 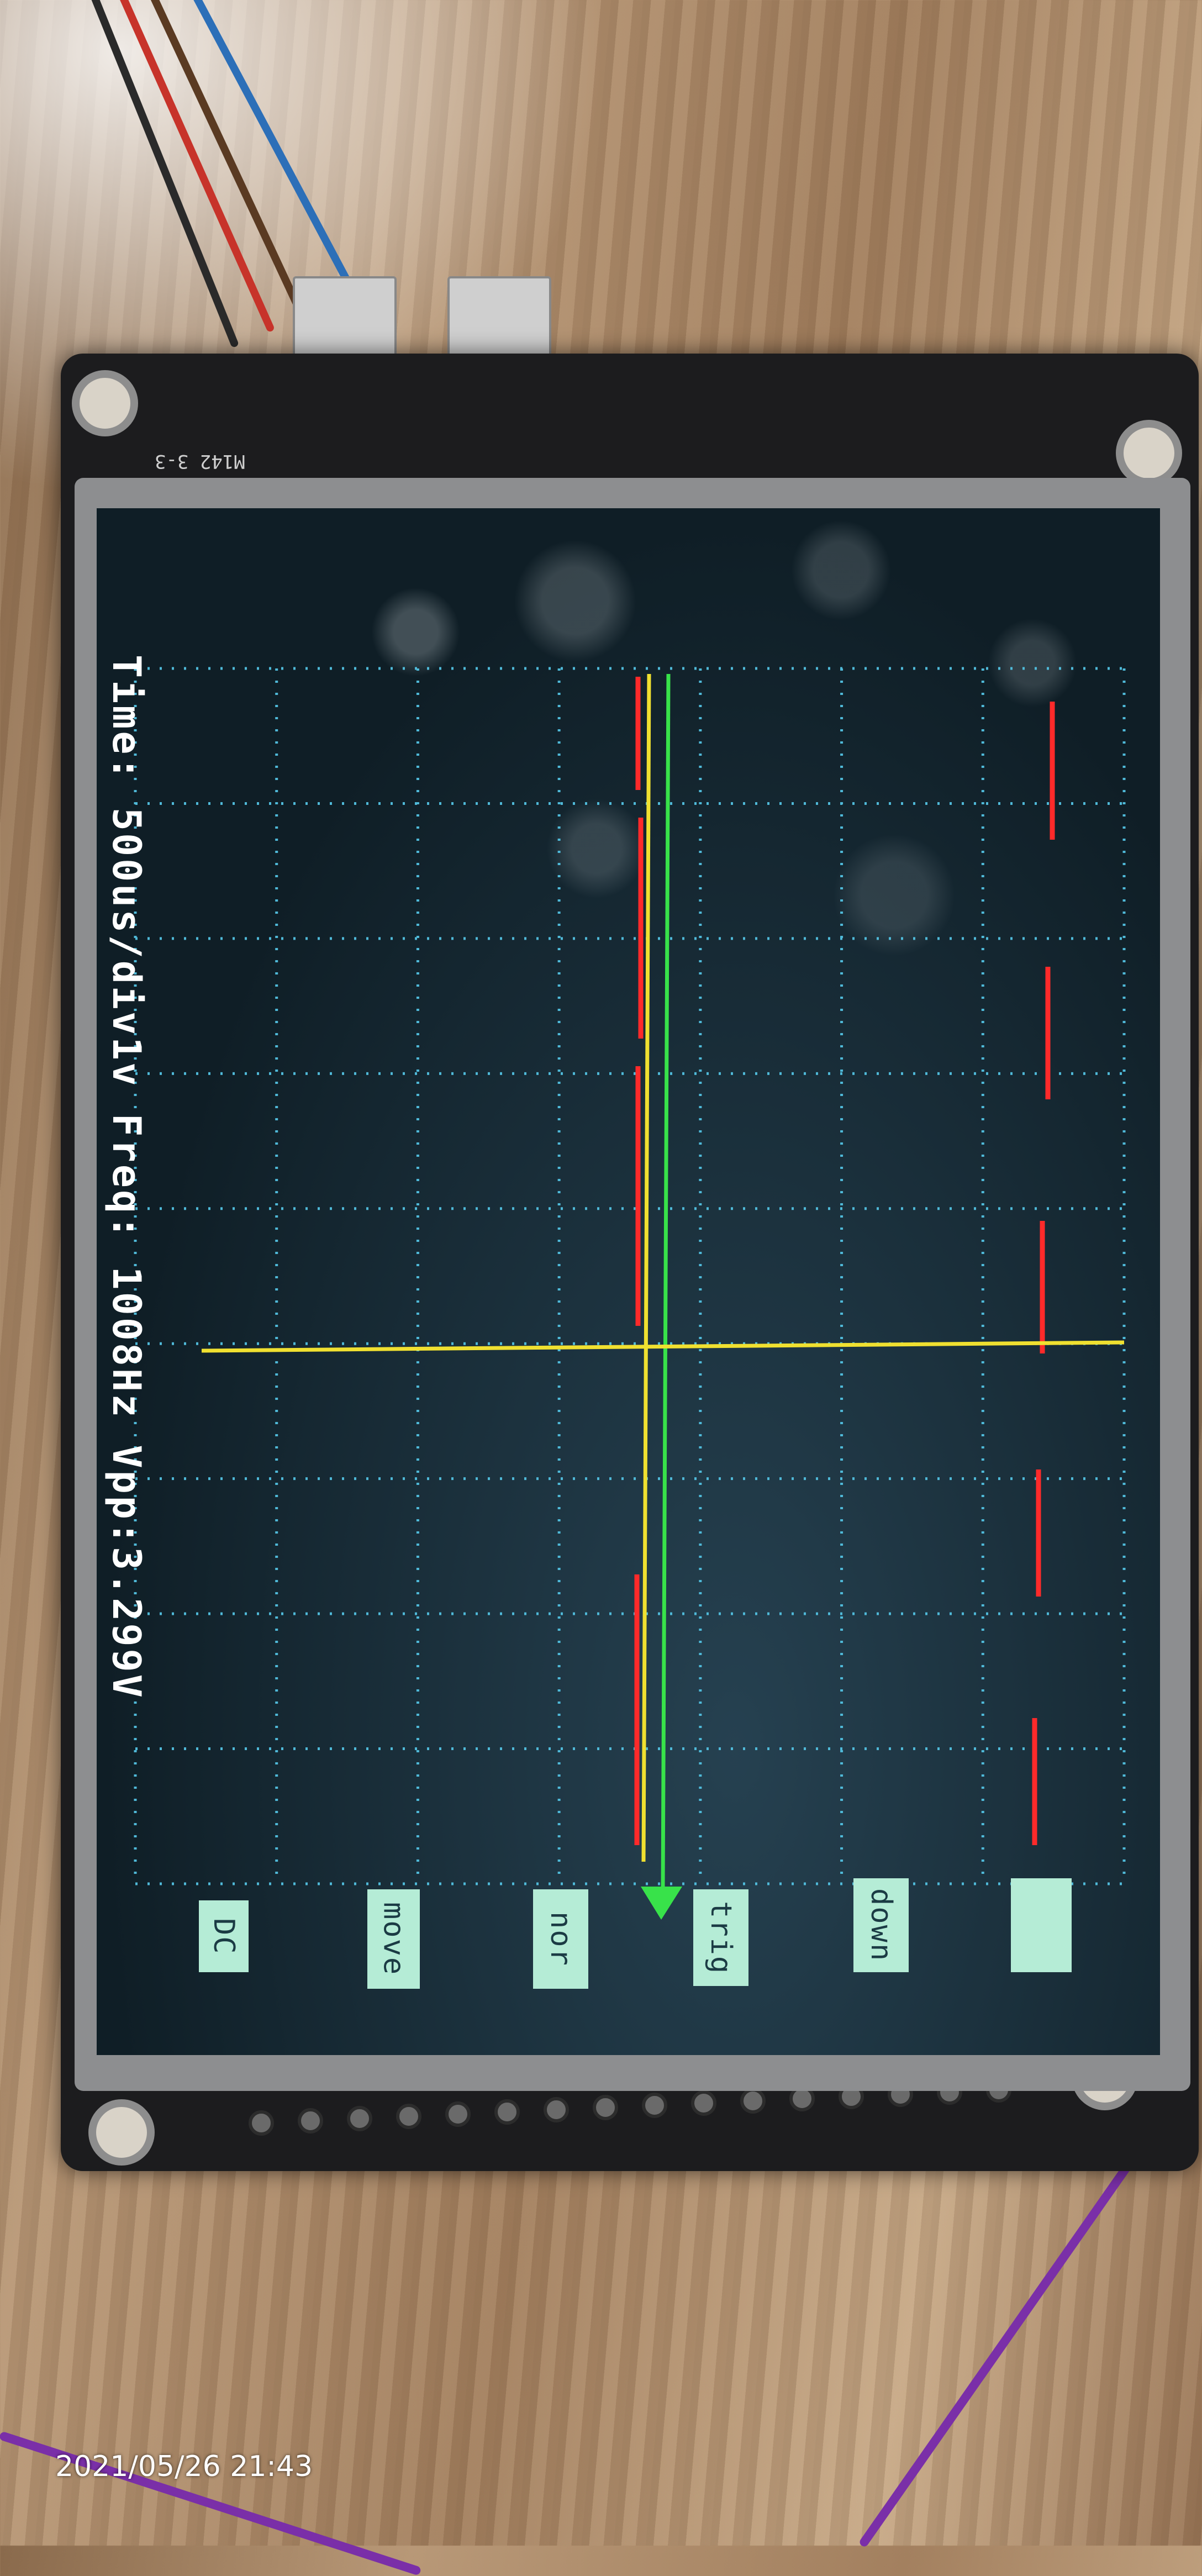 What do you see at coordinates (224, 1936) in the screenshot?
I see `scope-button-dc: DC` at bounding box center [224, 1936].